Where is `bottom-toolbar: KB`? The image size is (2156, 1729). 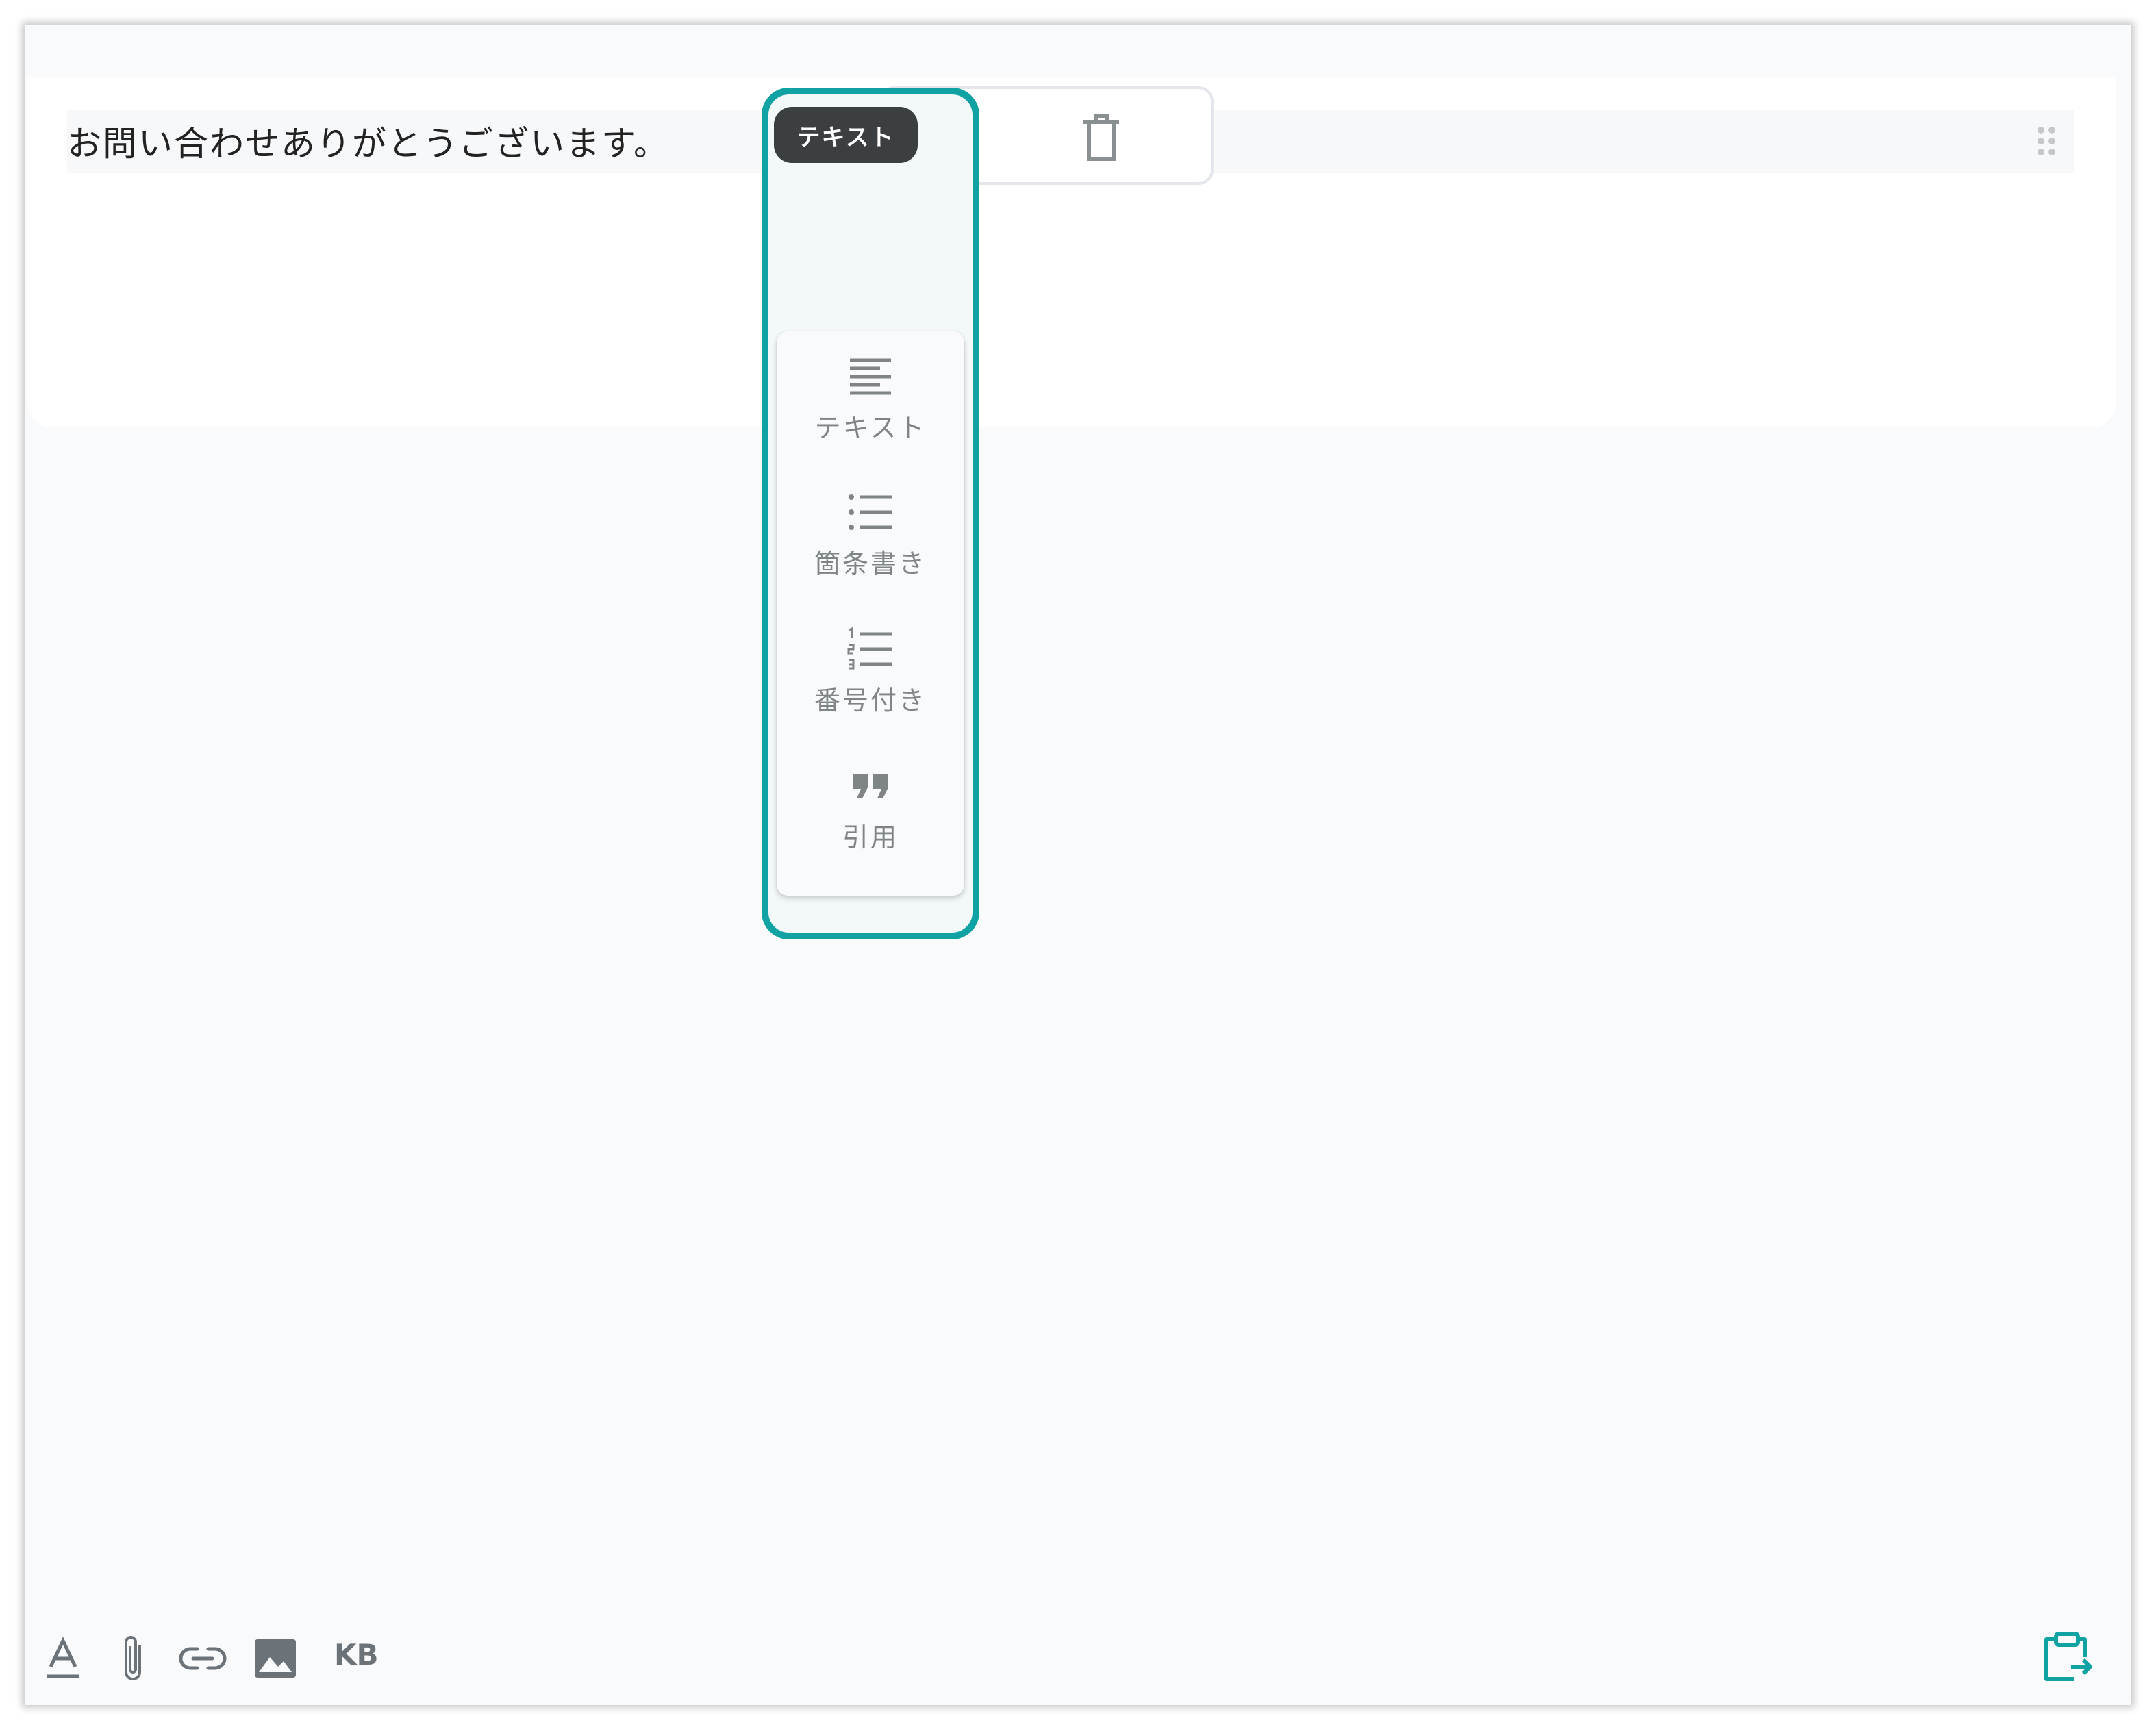
bottom-toolbar: KB is located at coordinates (1078, 1657).